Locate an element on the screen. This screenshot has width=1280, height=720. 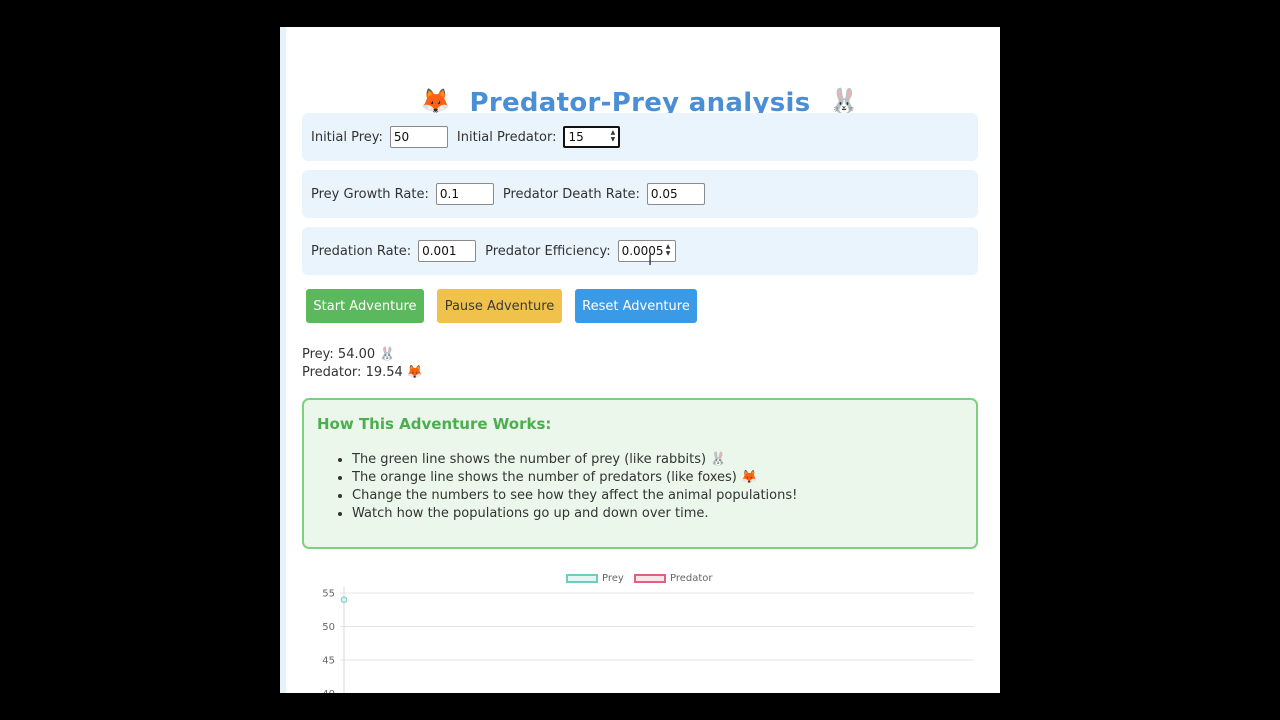
predator-count: Predator: 19.54 🦊 is located at coordinates (363, 372).